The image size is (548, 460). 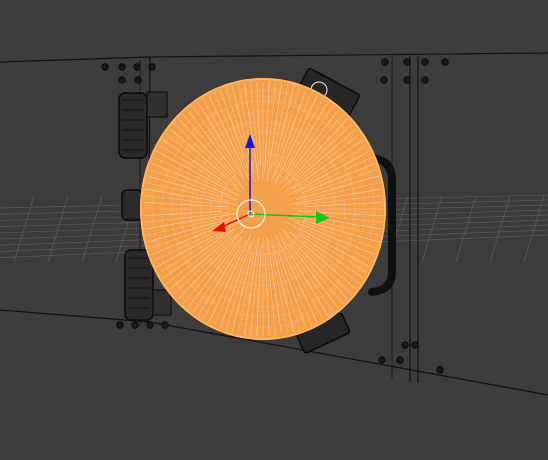 What do you see at coordinates (157, 104) in the screenshot?
I see `hinge-top-plate` at bounding box center [157, 104].